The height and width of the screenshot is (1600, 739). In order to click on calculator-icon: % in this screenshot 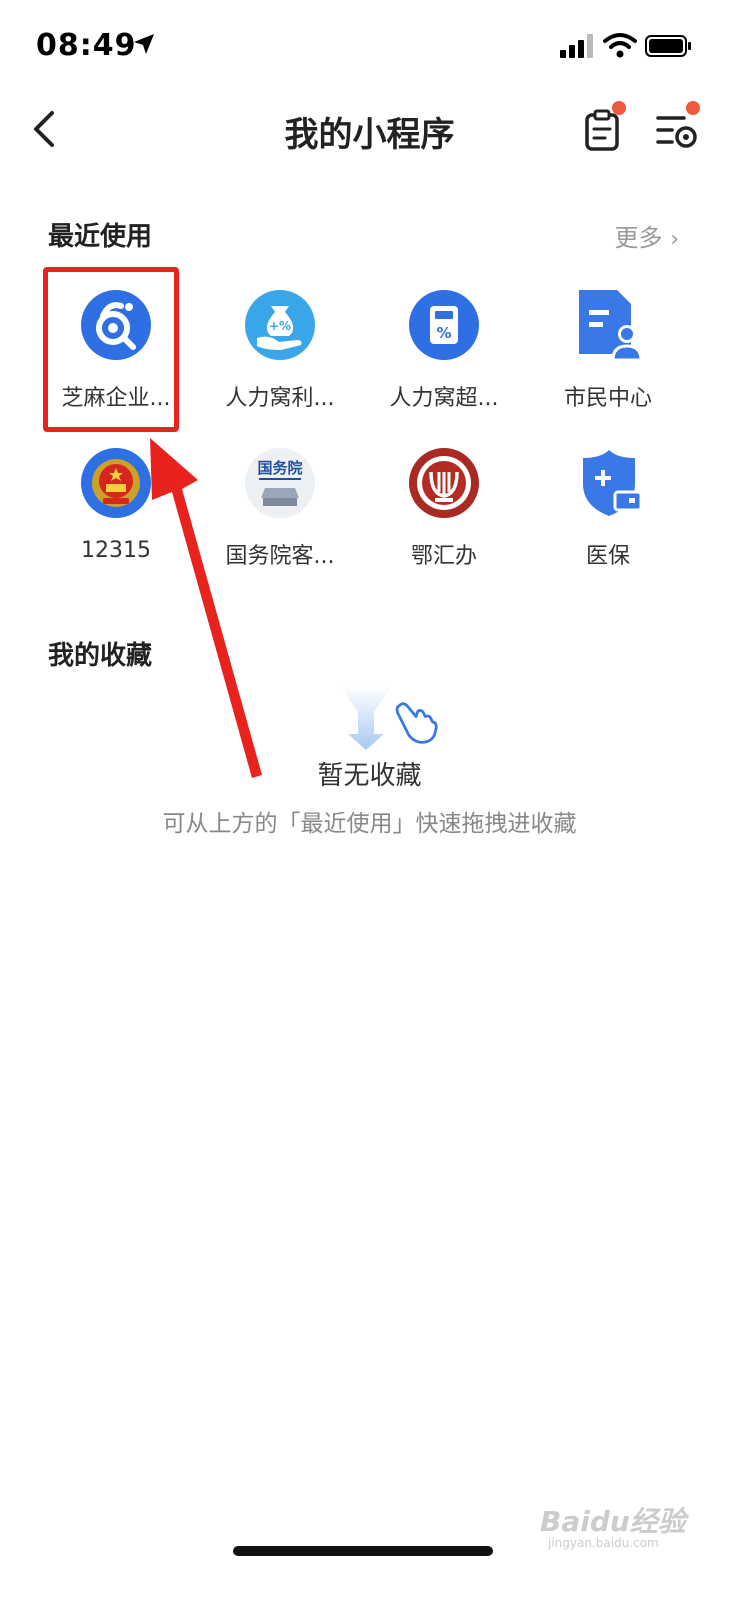, I will do `click(444, 325)`.